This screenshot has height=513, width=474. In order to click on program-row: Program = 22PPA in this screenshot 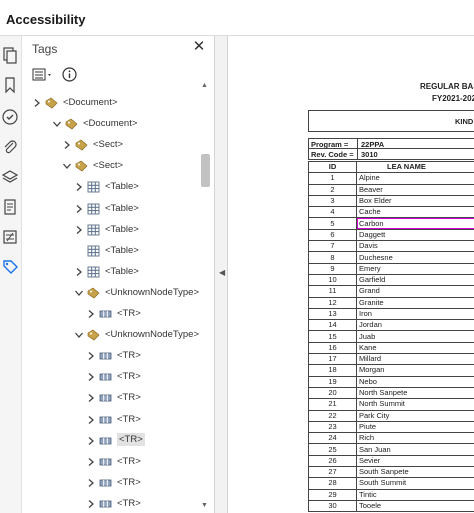, I will do `click(391, 144)`.